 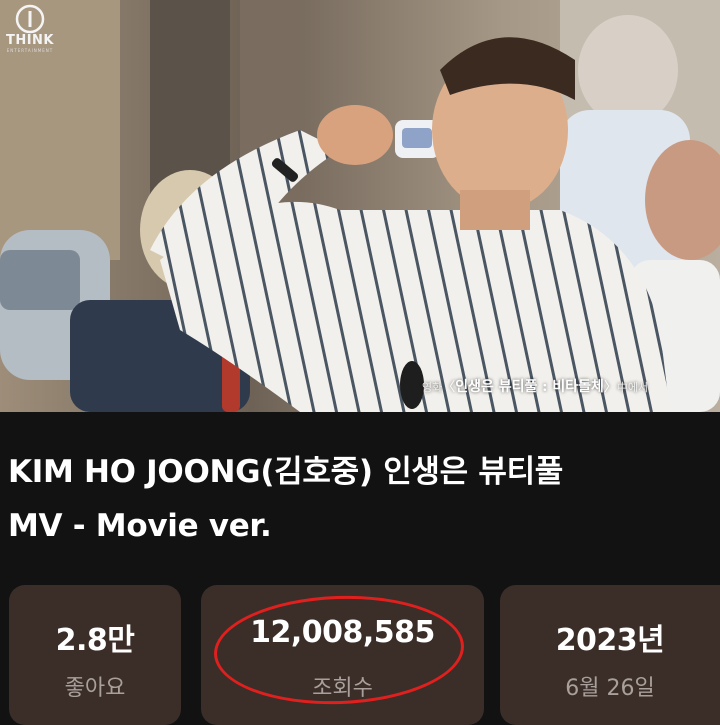 What do you see at coordinates (95, 640) in the screenshot?
I see `likes-count: 2.8만` at bounding box center [95, 640].